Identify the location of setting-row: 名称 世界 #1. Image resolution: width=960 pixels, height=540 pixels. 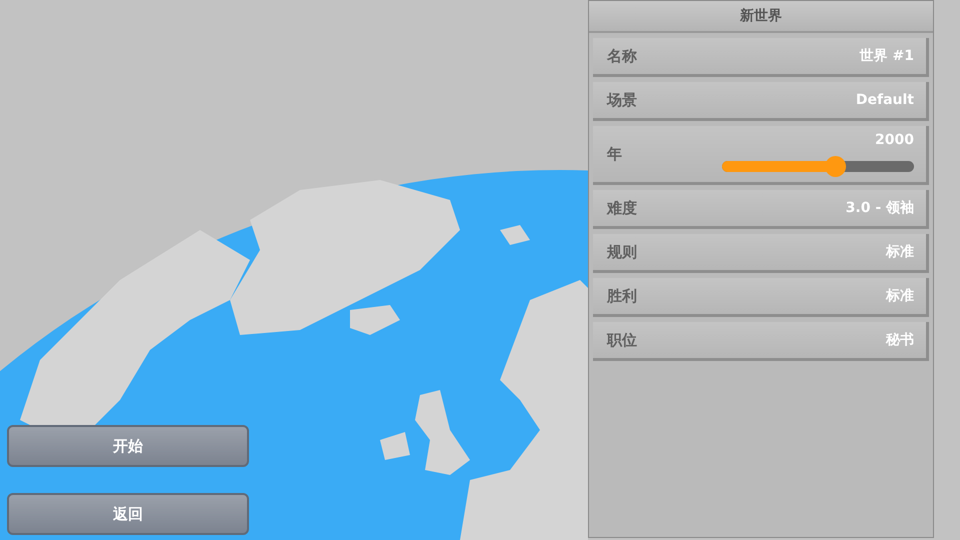
(761, 57).